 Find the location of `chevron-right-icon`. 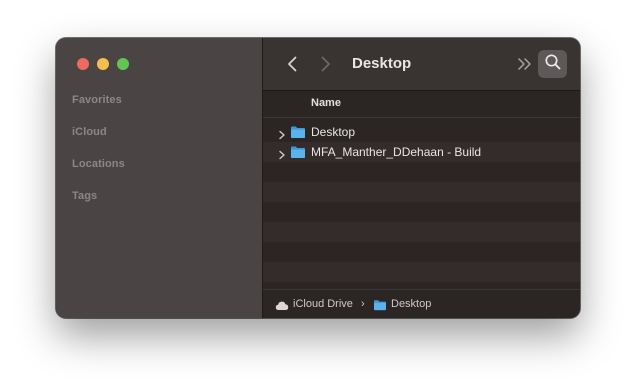

chevron-right-icon is located at coordinates (325, 64).